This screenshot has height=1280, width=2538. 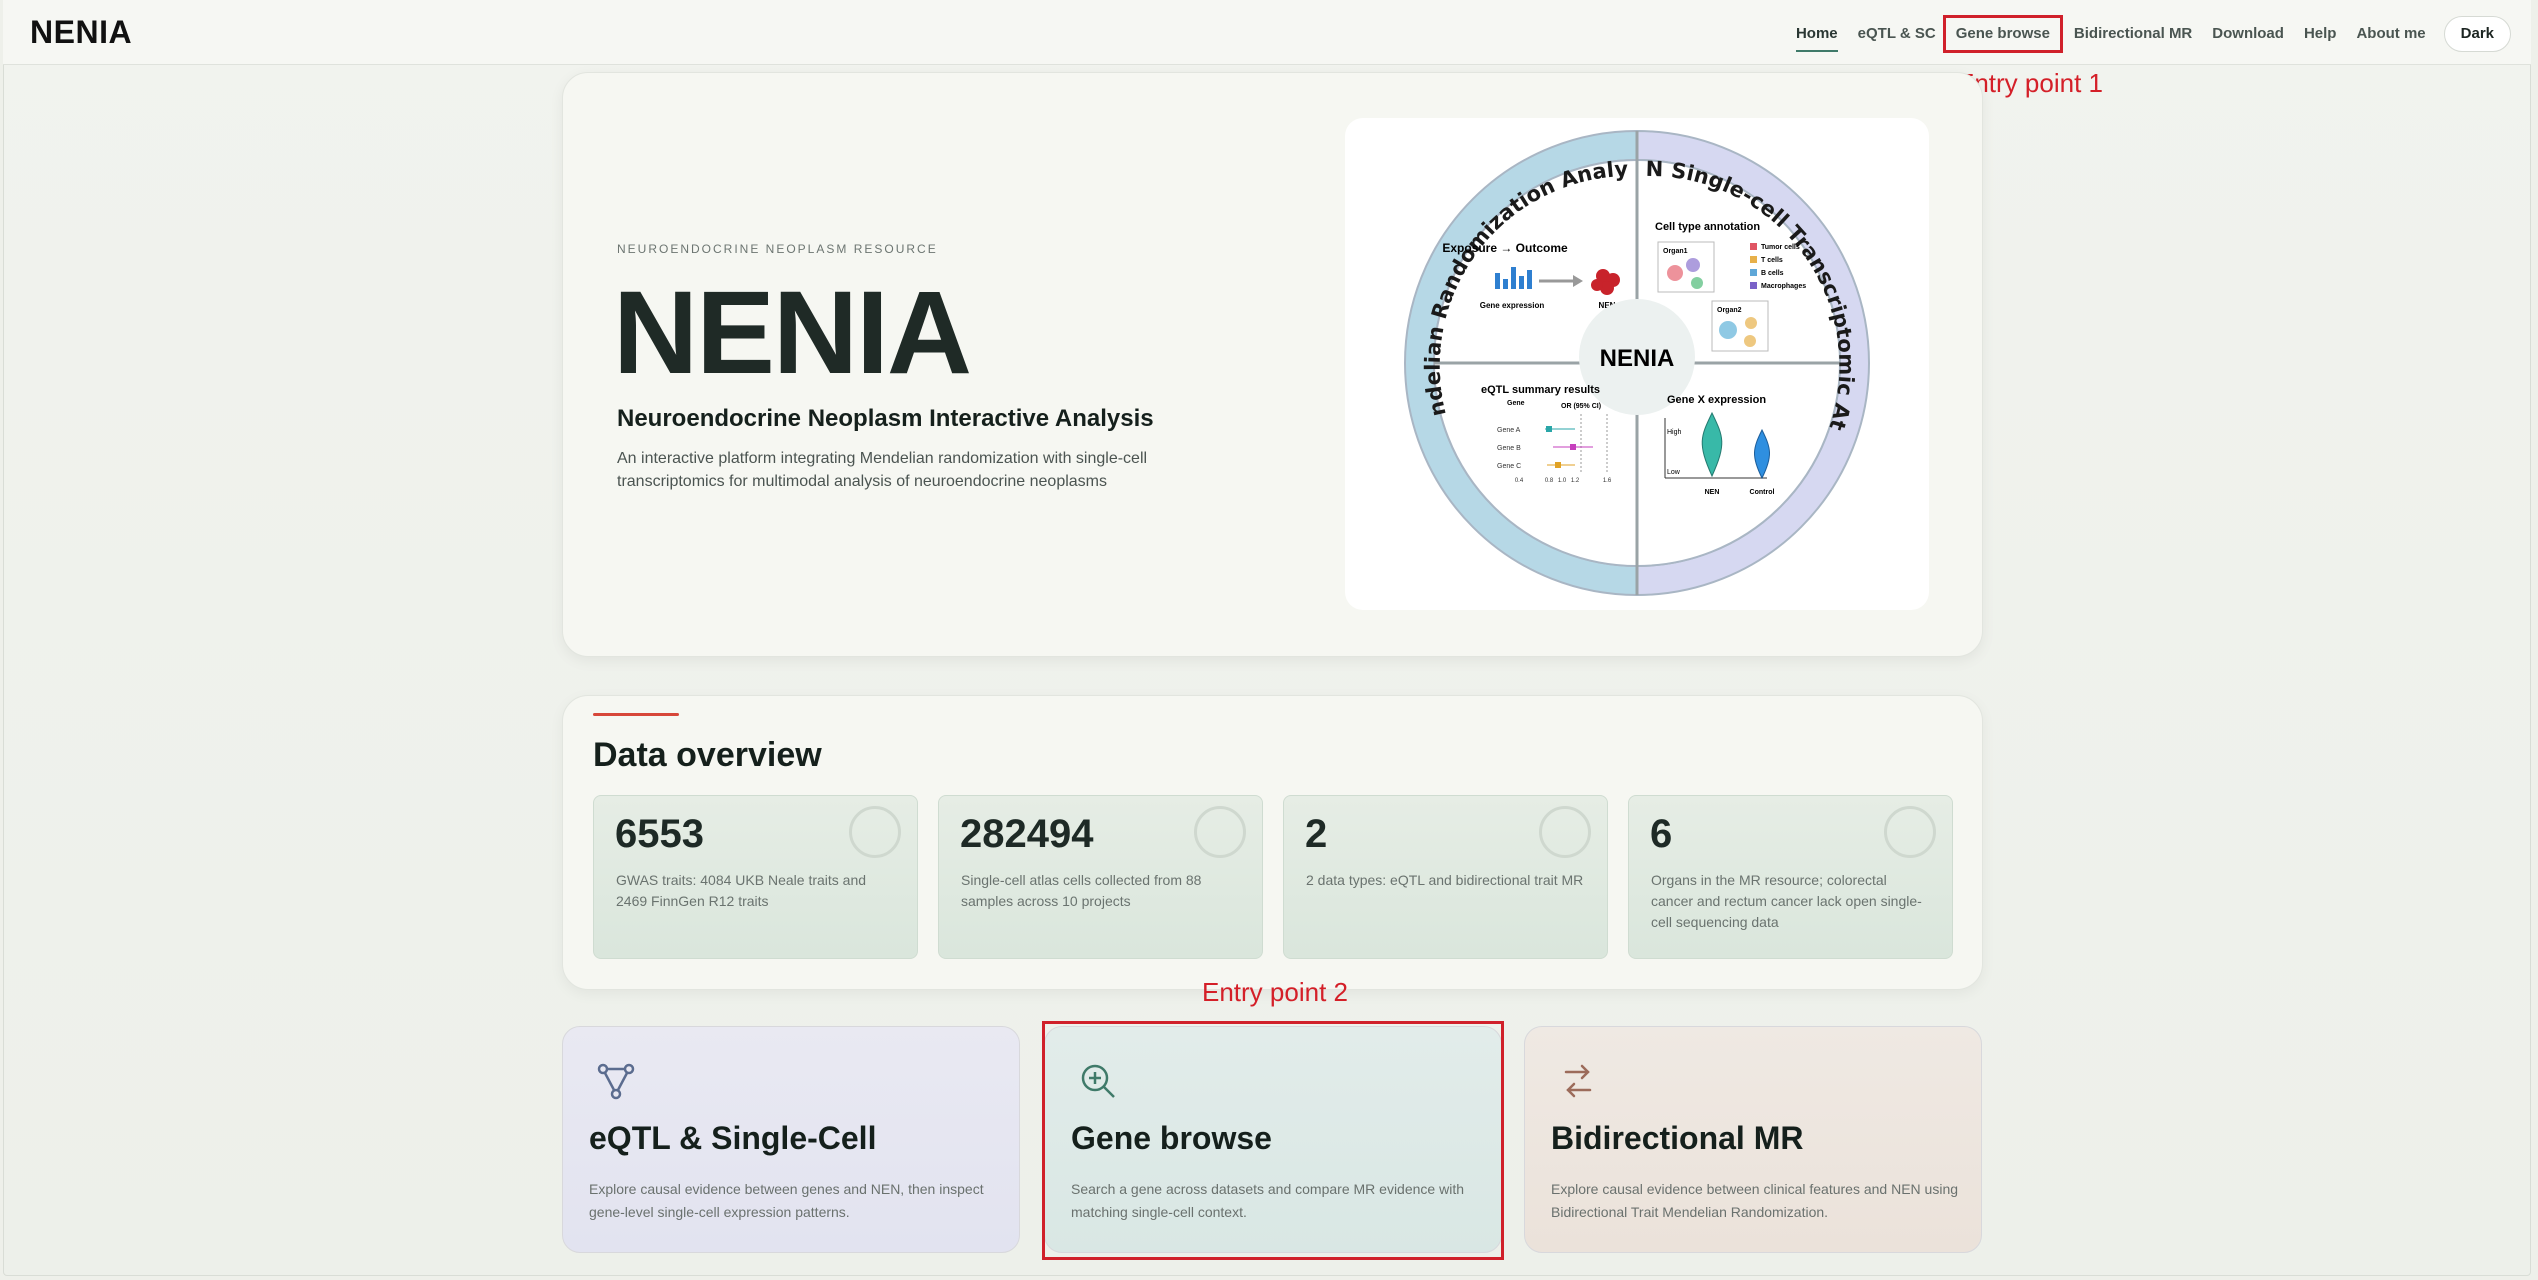 I want to click on center-label: NENIA, so click(x=1637, y=358).